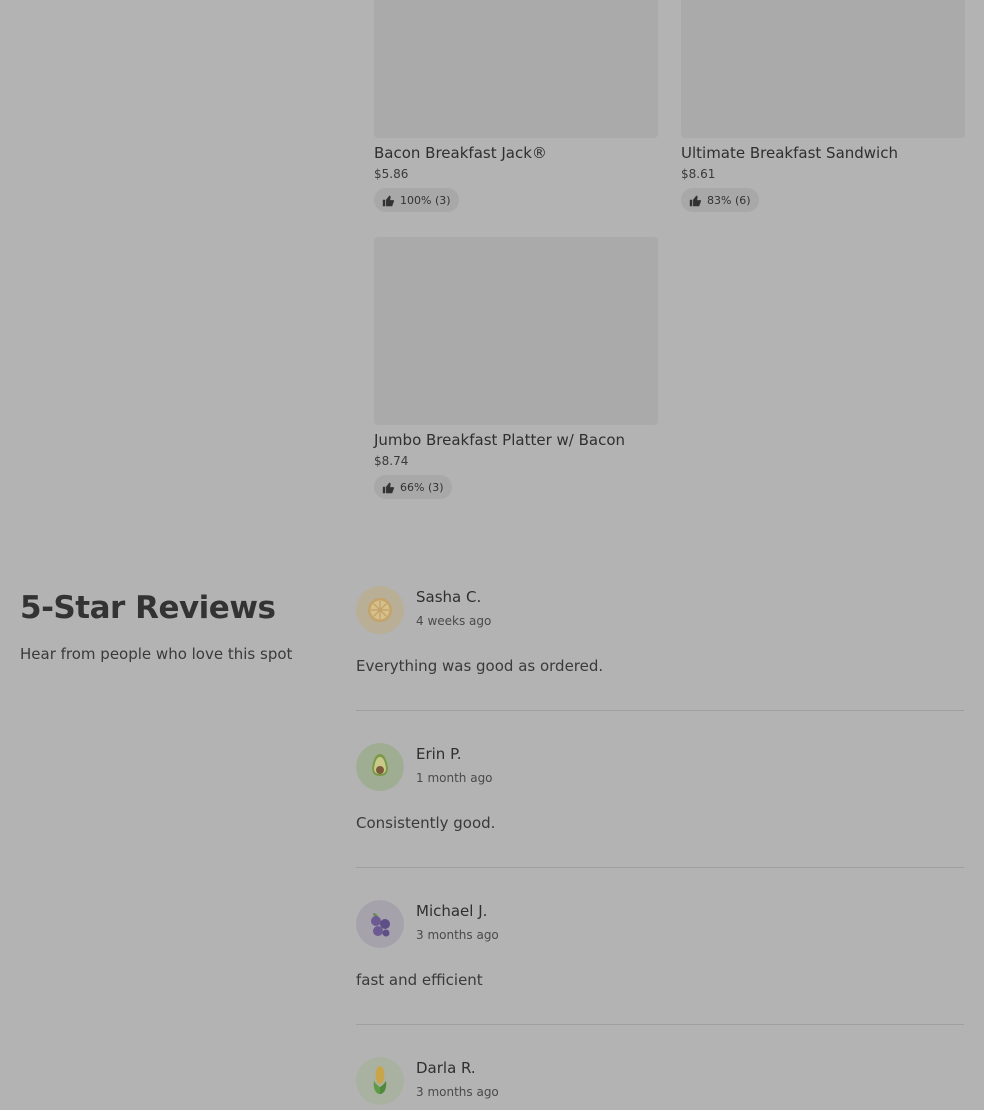 The height and width of the screenshot is (1110, 984). What do you see at coordinates (454, 778) in the screenshot?
I see `review-time: 1 month ago` at bounding box center [454, 778].